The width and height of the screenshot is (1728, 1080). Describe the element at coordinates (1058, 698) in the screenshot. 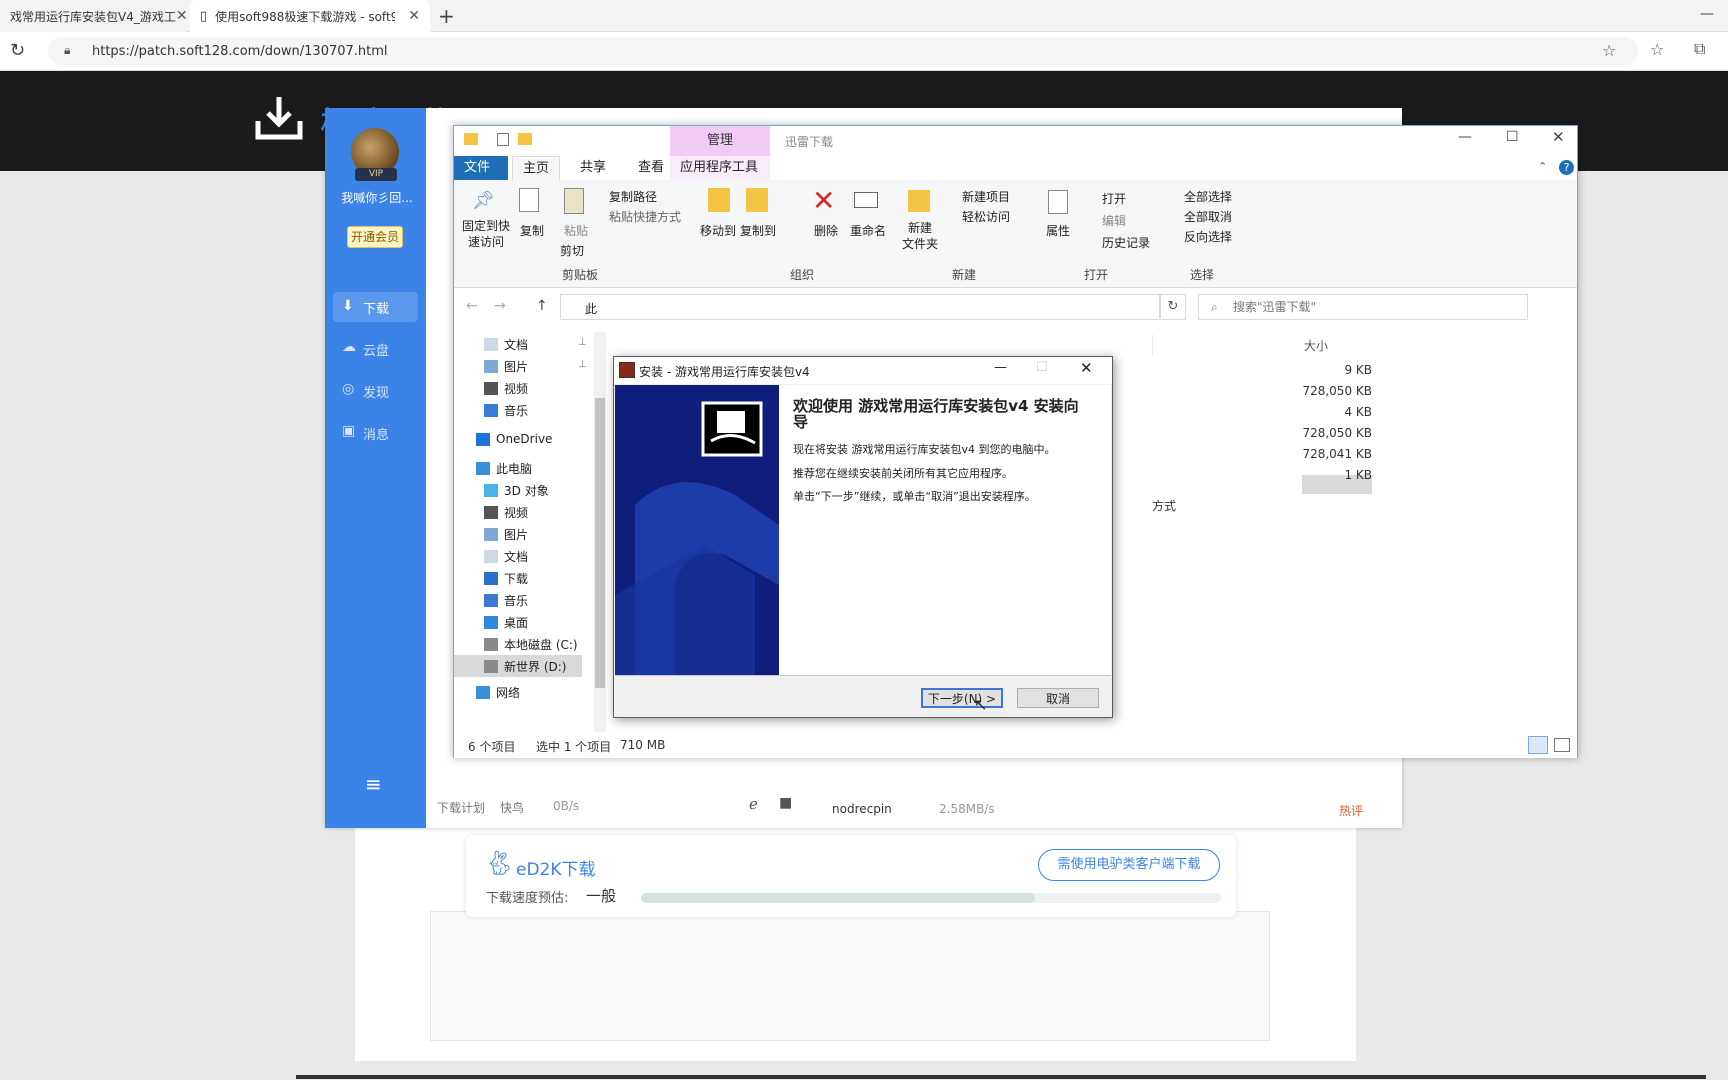

I see `cancel-button: 取消` at that location.